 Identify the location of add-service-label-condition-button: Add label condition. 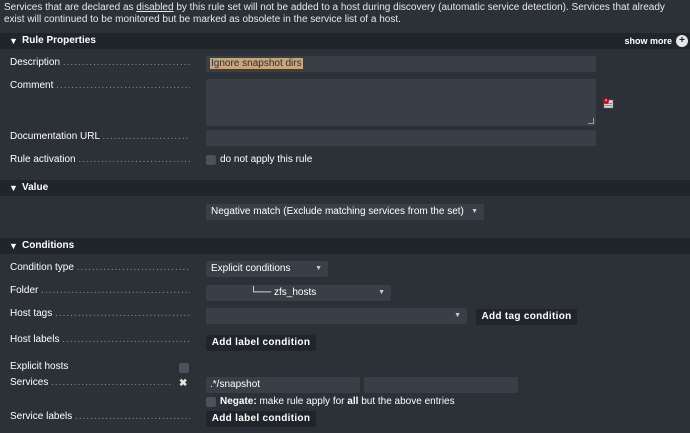
(261, 419).